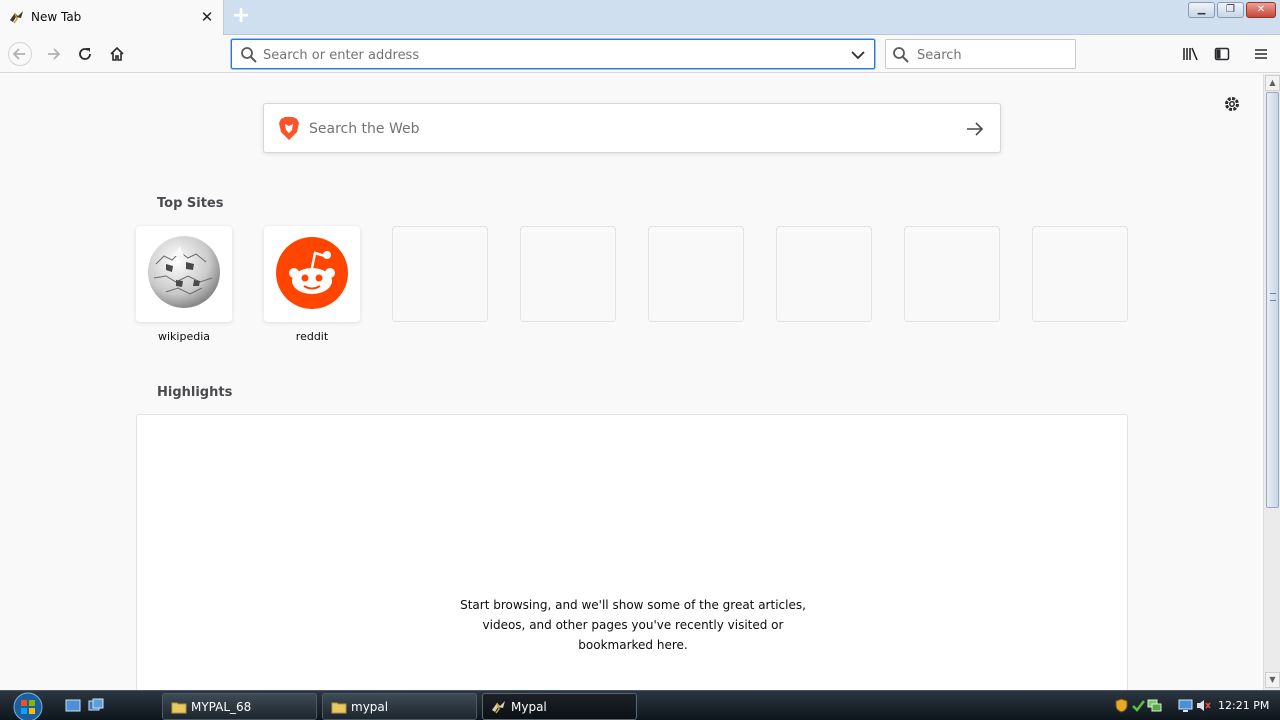 This screenshot has height=720, width=1280. I want to click on web-search-box, so click(632, 128).